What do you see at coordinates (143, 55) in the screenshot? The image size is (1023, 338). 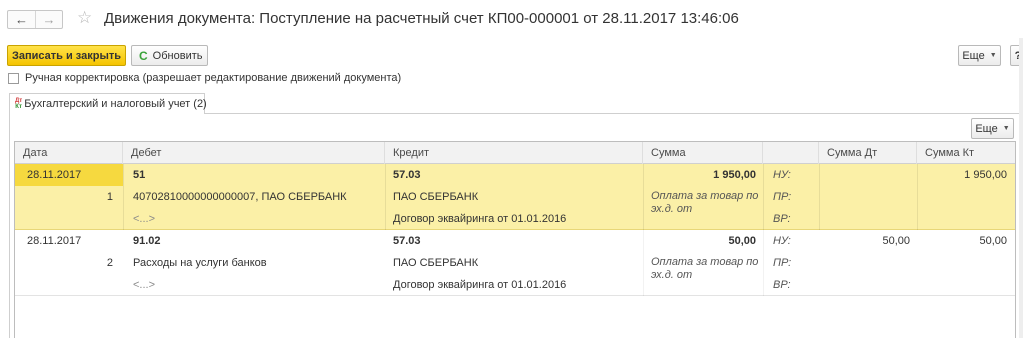 I see `refresh-icon: C` at bounding box center [143, 55].